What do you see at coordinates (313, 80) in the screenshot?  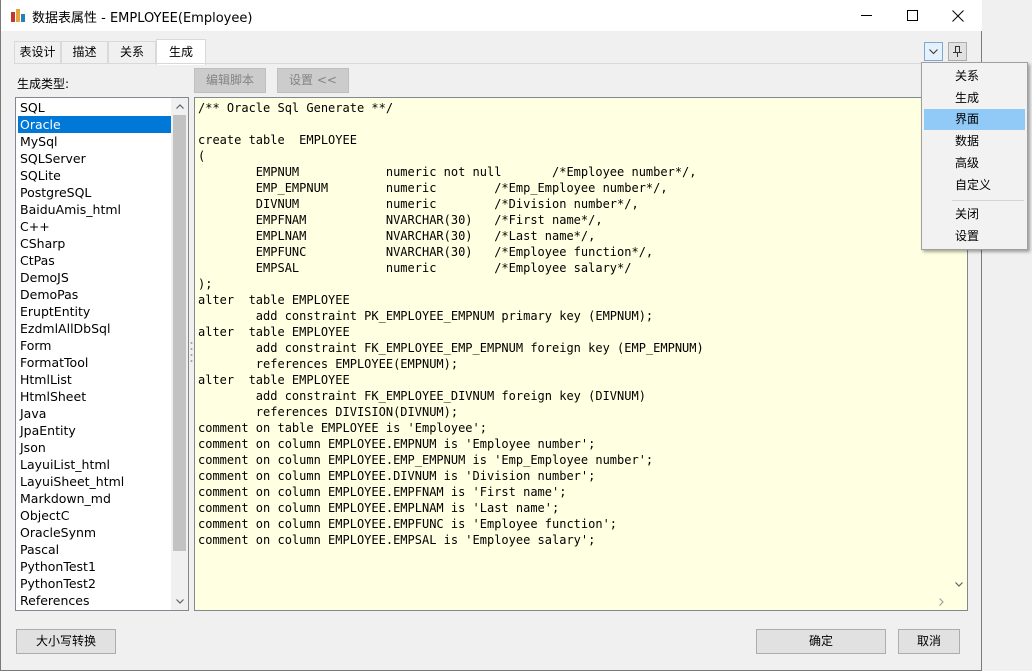 I see `settings-toggle-button: 设置 <<` at bounding box center [313, 80].